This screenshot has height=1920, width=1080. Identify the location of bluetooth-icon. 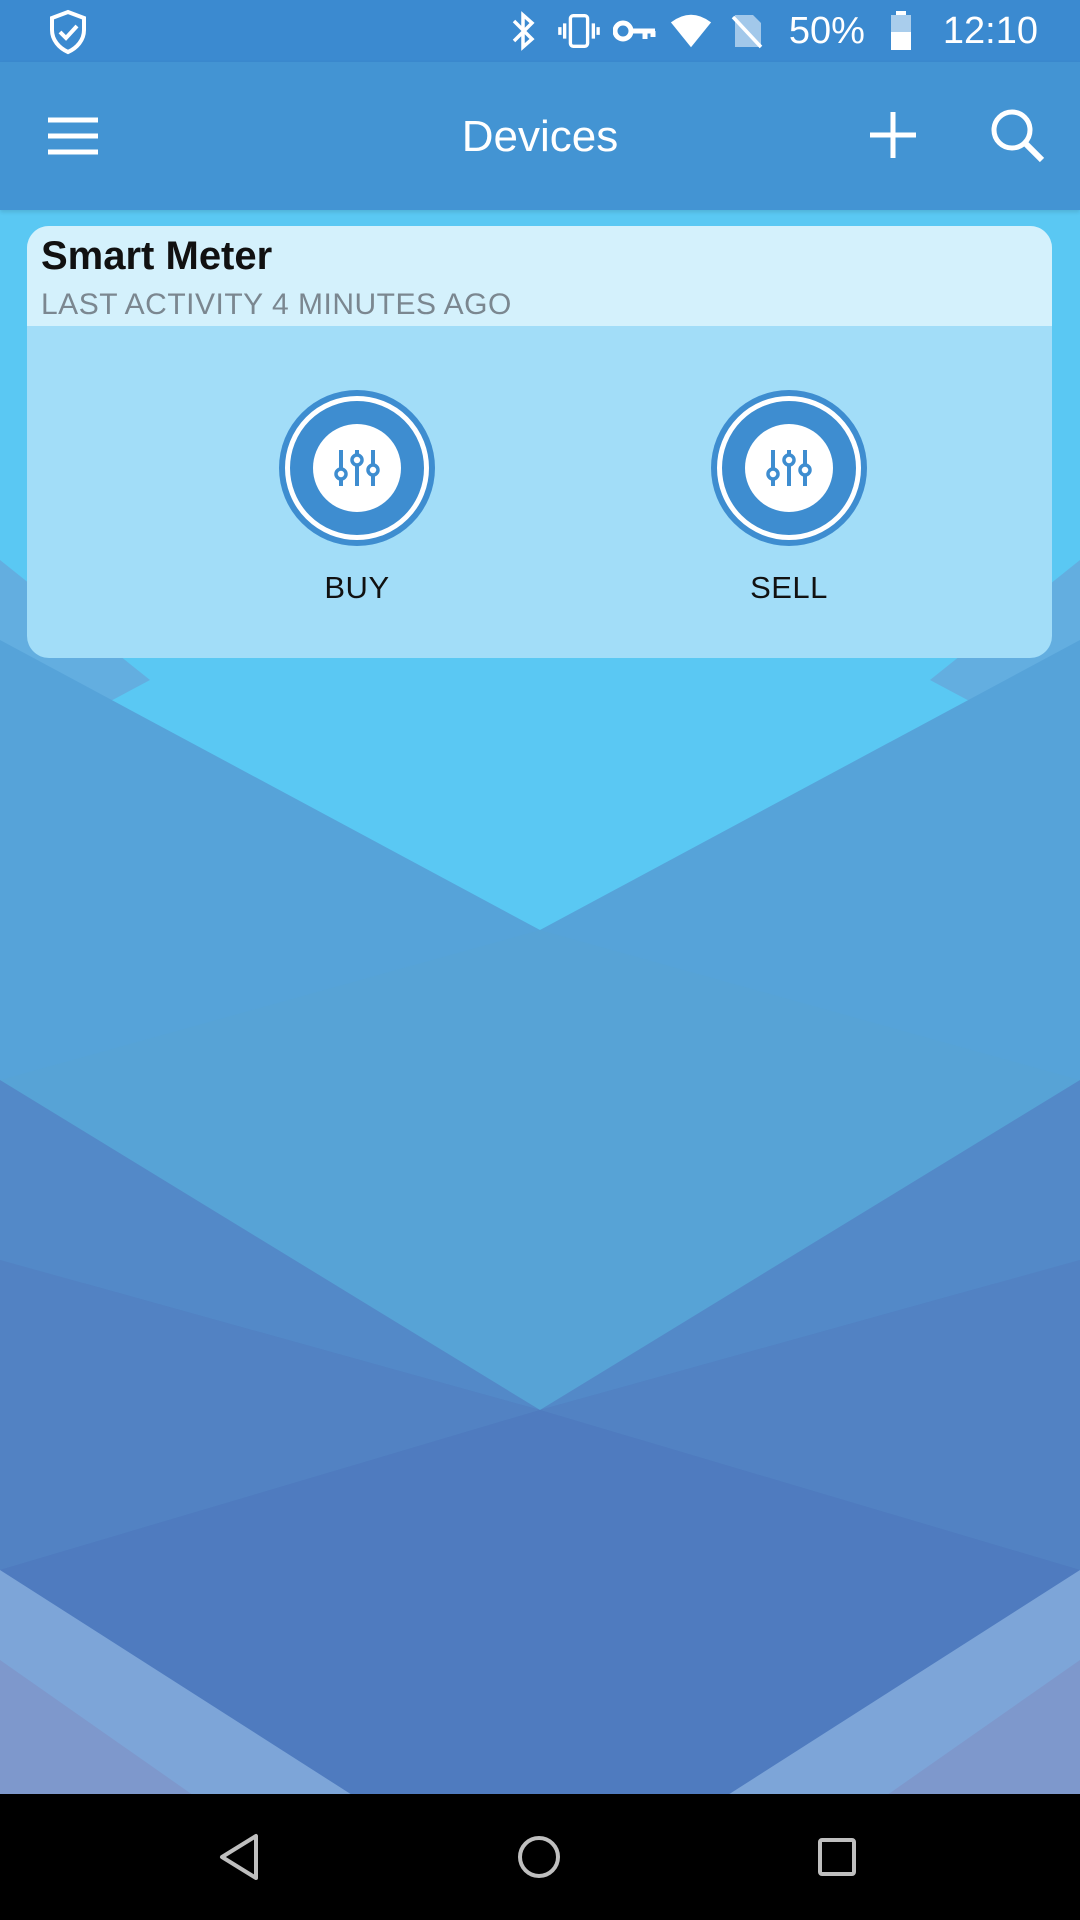
(523, 31).